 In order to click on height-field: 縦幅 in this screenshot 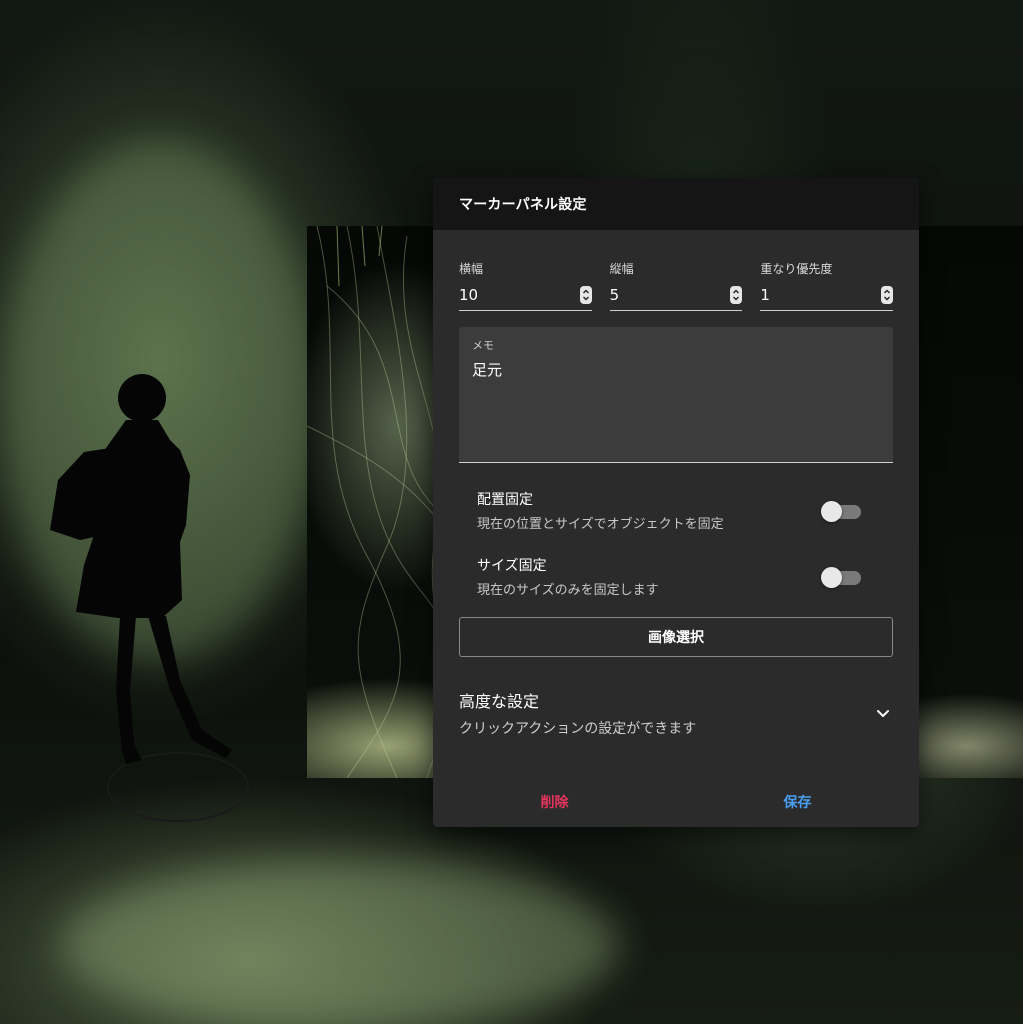, I will do `click(676, 285)`.